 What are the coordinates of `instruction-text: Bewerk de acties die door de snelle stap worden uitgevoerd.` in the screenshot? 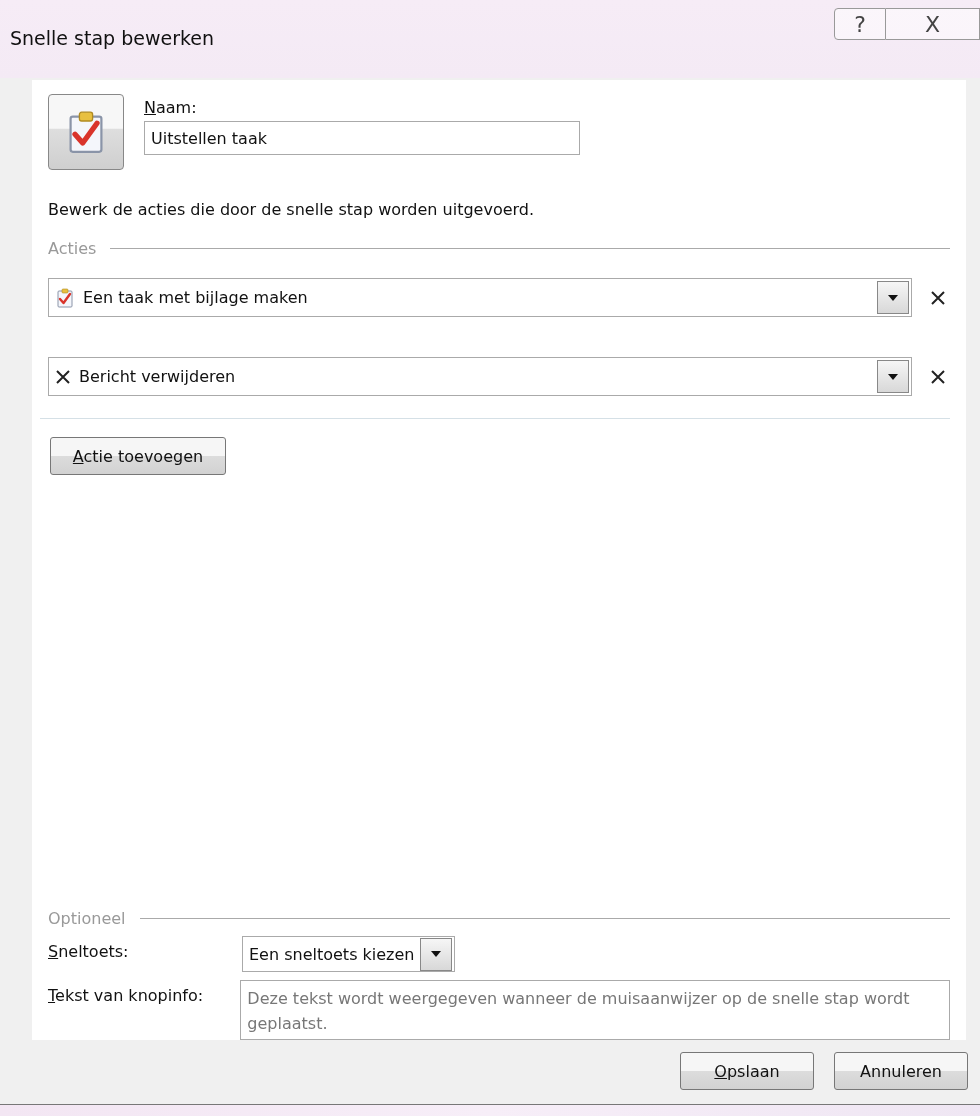 It's located at (292, 209).